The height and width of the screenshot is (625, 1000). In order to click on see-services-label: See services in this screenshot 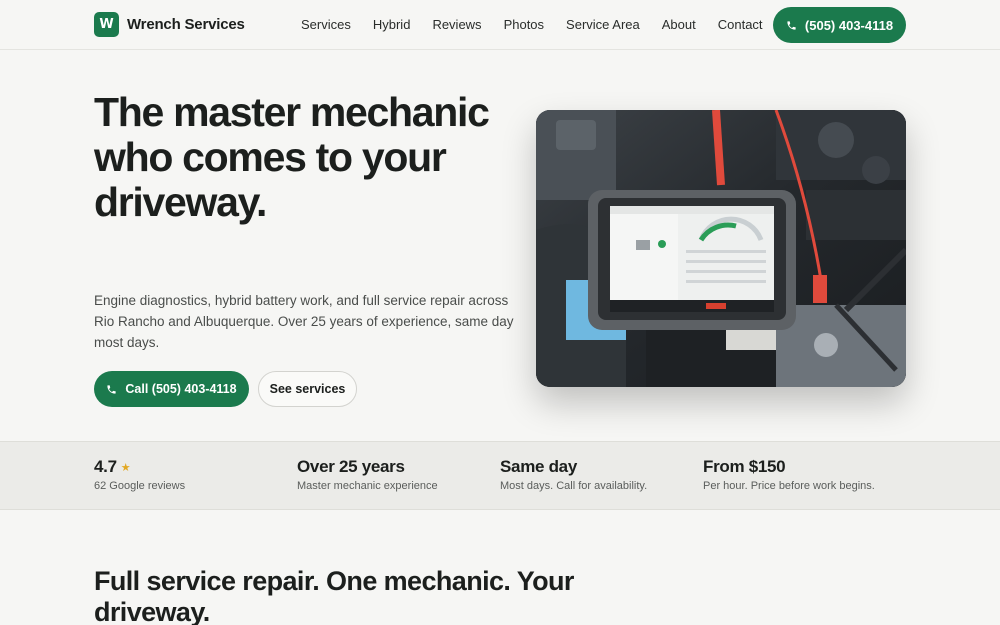, I will do `click(307, 389)`.